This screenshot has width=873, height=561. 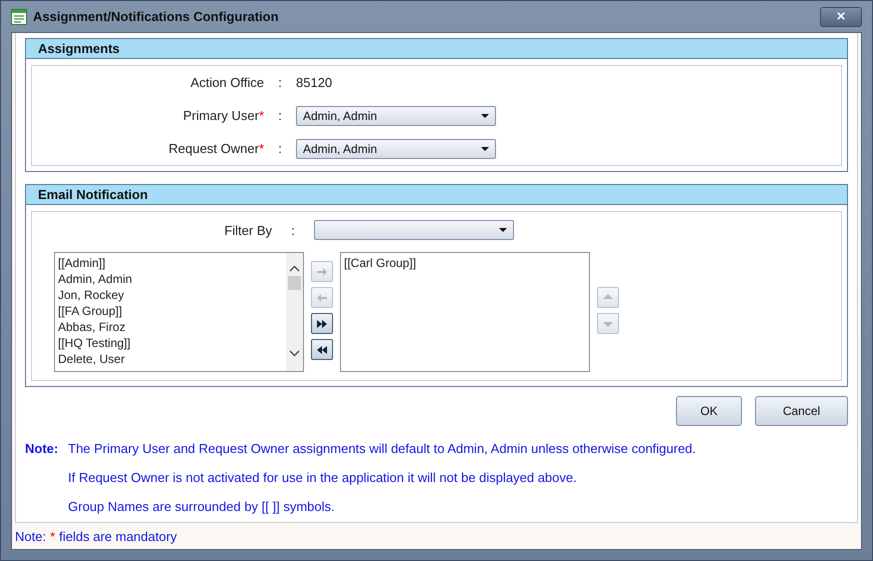 I want to click on footer-label: Note:, so click(x=30, y=536).